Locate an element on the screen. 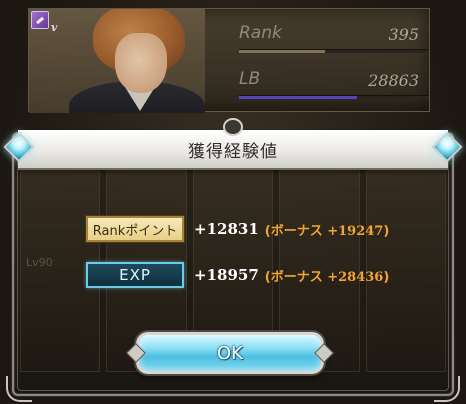 This screenshot has height=404, width=466. rank-points-gain: +12831 is located at coordinates (226, 229).